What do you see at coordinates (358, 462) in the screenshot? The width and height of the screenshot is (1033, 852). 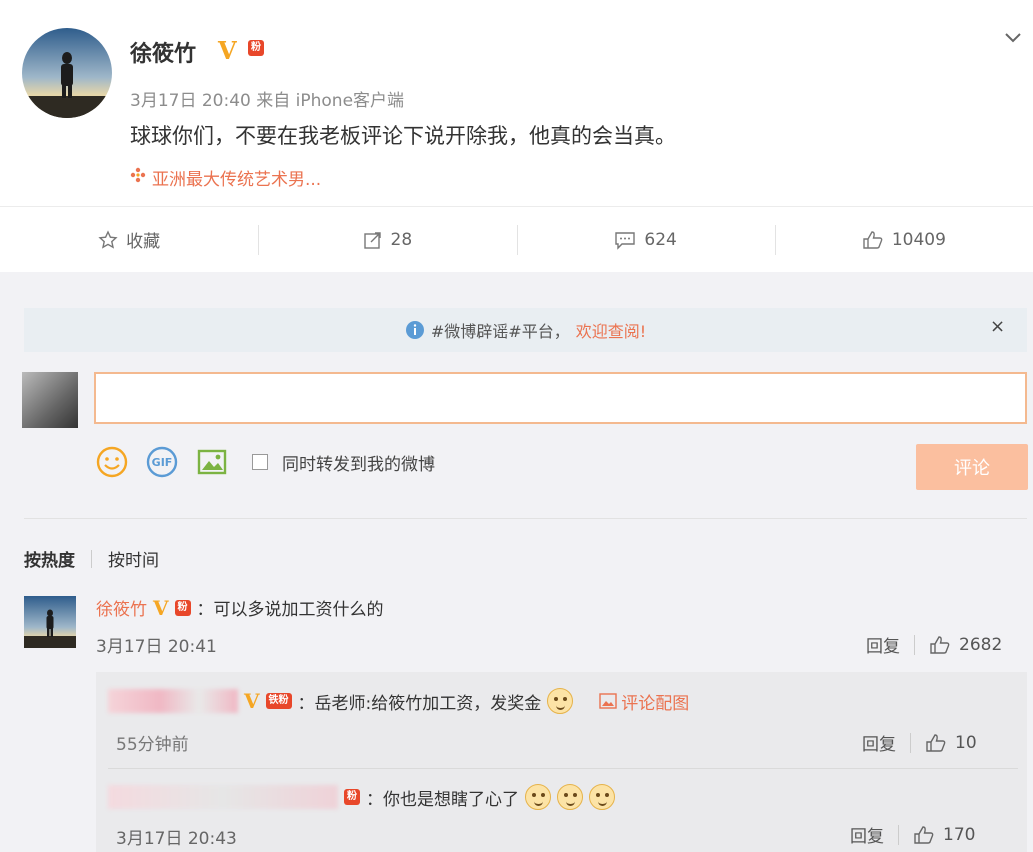 I see `repost-checkbox-label: 同时转发到我的微博` at bounding box center [358, 462].